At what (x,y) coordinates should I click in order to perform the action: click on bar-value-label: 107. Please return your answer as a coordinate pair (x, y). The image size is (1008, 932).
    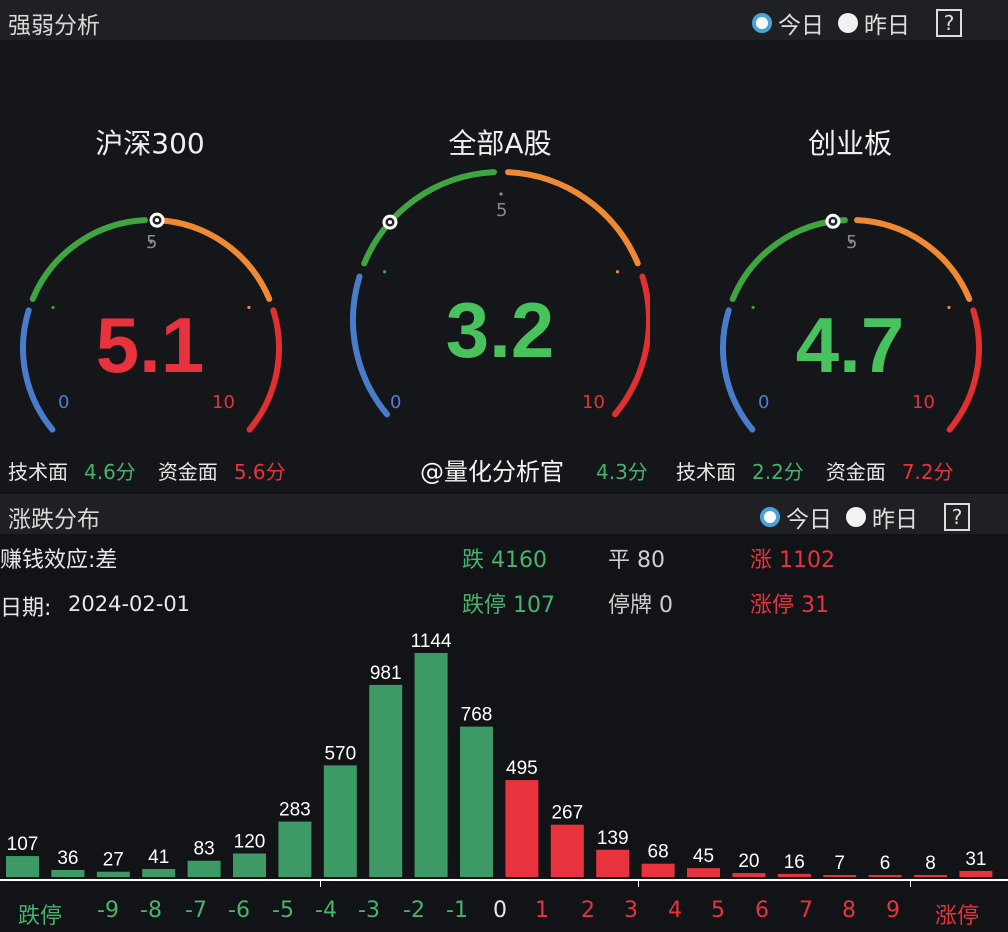
    Looking at the image, I should click on (23, 844).